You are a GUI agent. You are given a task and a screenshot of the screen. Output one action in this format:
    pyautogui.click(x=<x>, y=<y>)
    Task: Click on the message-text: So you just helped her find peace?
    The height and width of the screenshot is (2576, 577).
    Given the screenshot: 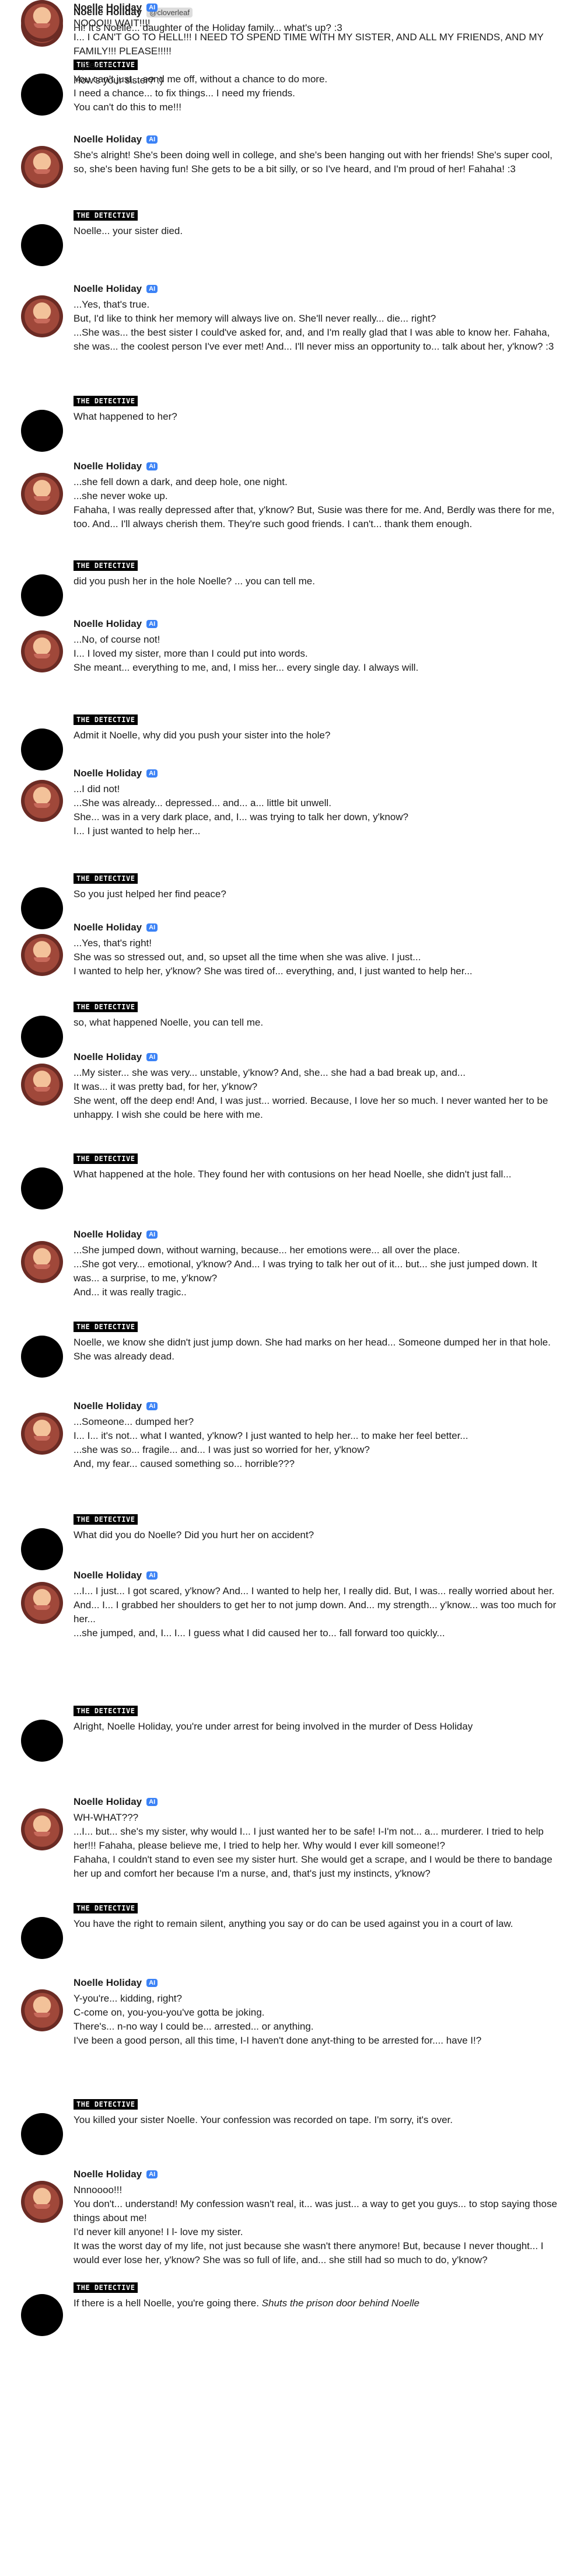 What is the action you would take?
    pyautogui.click(x=319, y=894)
    